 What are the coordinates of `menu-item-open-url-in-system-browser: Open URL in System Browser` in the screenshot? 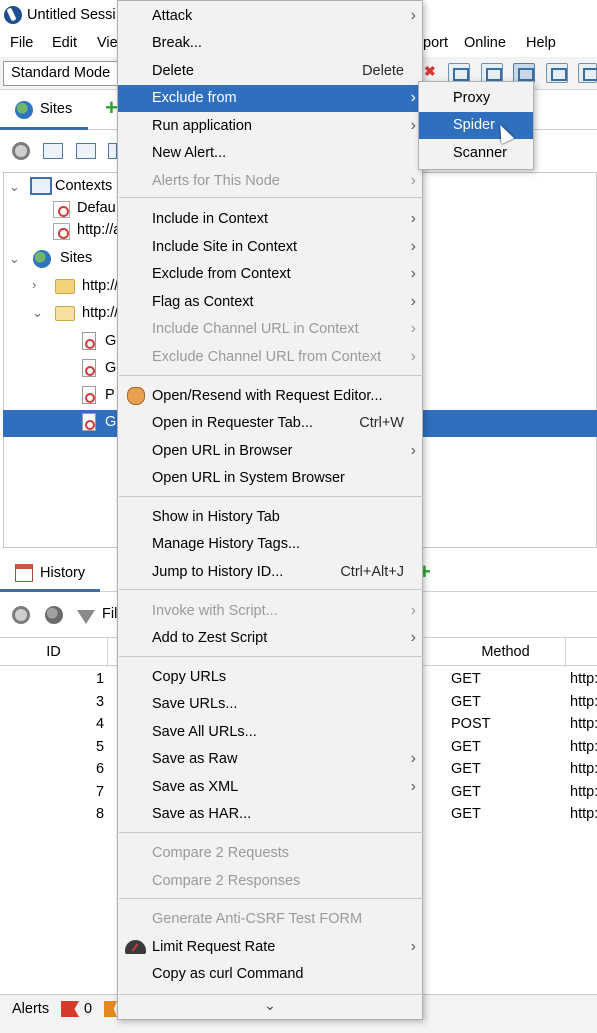 It's located at (270, 478).